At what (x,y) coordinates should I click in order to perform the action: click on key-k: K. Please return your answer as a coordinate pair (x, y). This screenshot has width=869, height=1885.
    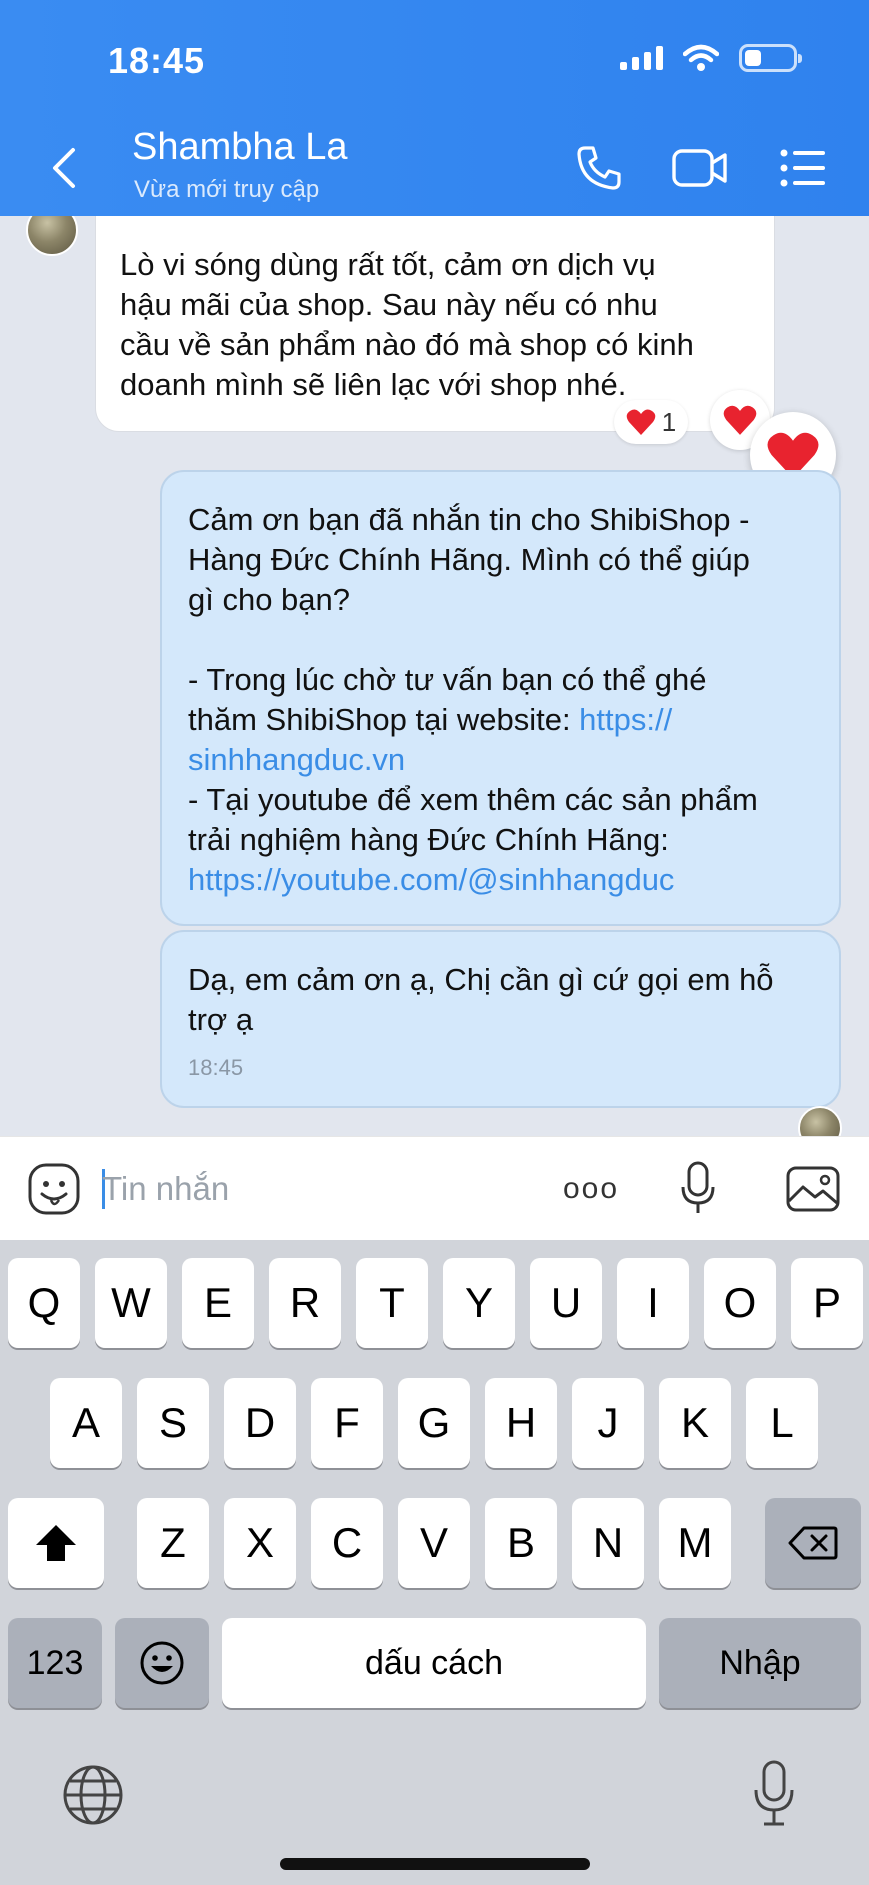
    Looking at the image, I should click on (695, 1423).